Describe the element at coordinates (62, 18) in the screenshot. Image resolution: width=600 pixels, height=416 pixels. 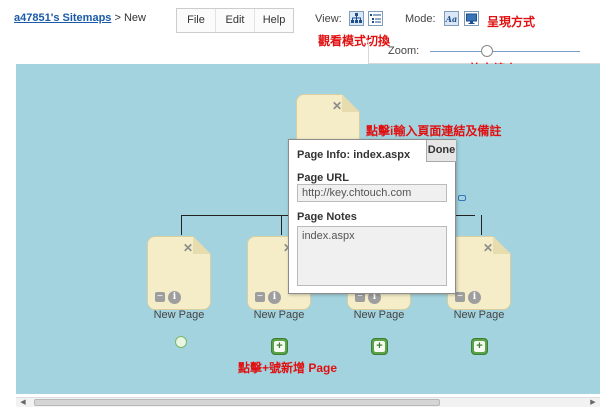
I see `breadcrumb-site-link: a47851's Sitemaps` at that location.